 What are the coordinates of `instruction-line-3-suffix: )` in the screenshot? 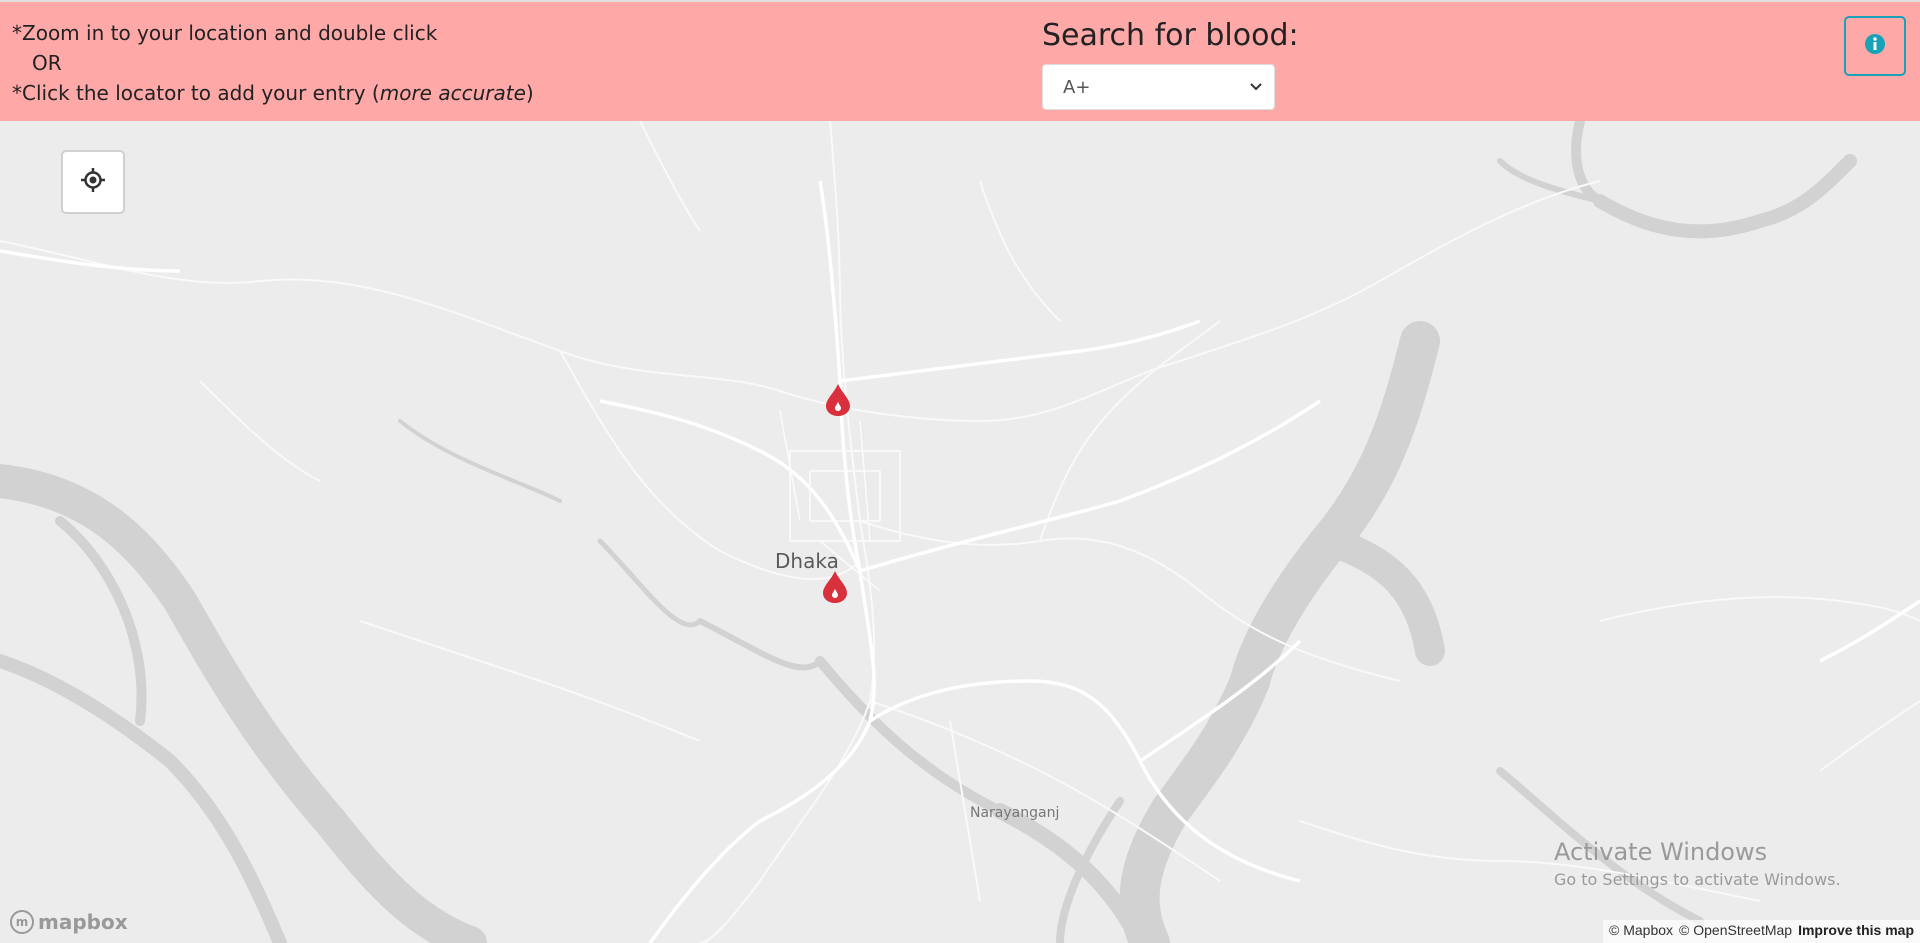 It's located at (529, 93).